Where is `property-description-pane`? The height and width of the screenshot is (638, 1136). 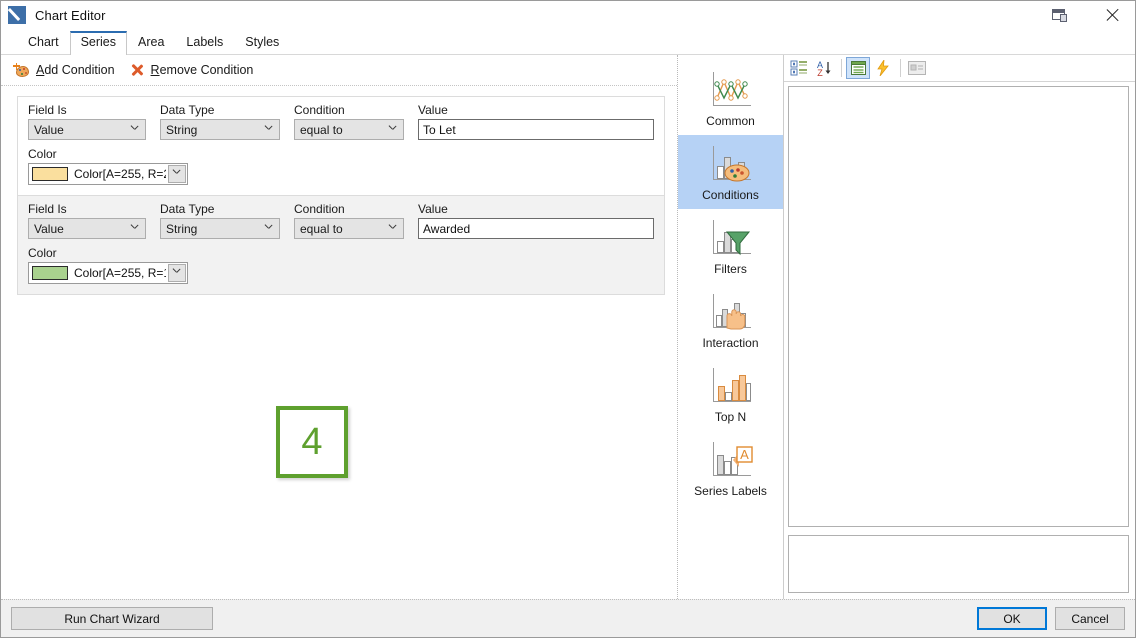 property-description-pane is located at coordinates (958, 564).